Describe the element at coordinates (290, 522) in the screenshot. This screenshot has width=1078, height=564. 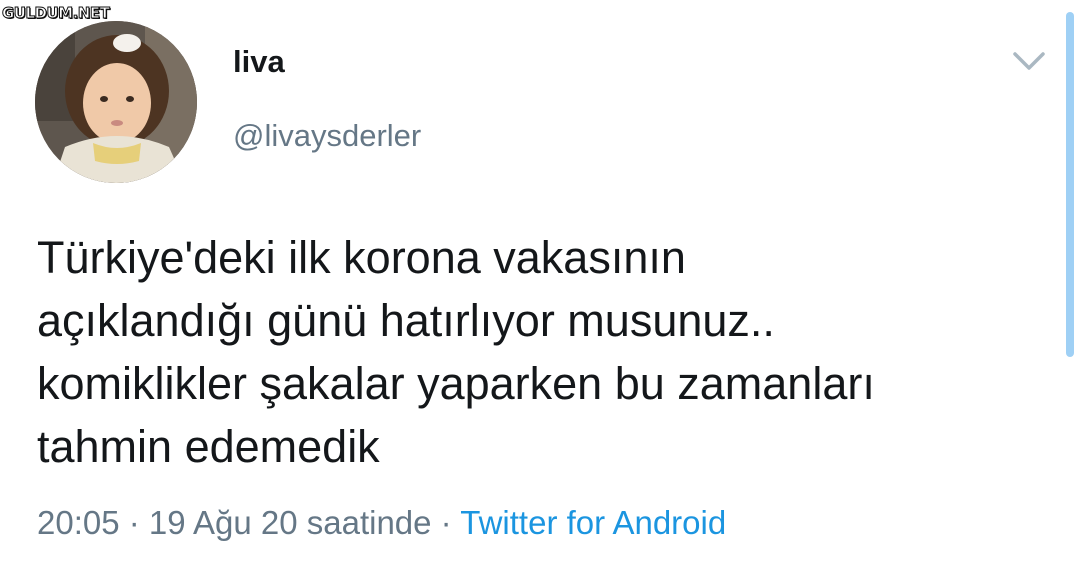
I see `tweet-date: 19 Ağu 20 saatinde` at that location.